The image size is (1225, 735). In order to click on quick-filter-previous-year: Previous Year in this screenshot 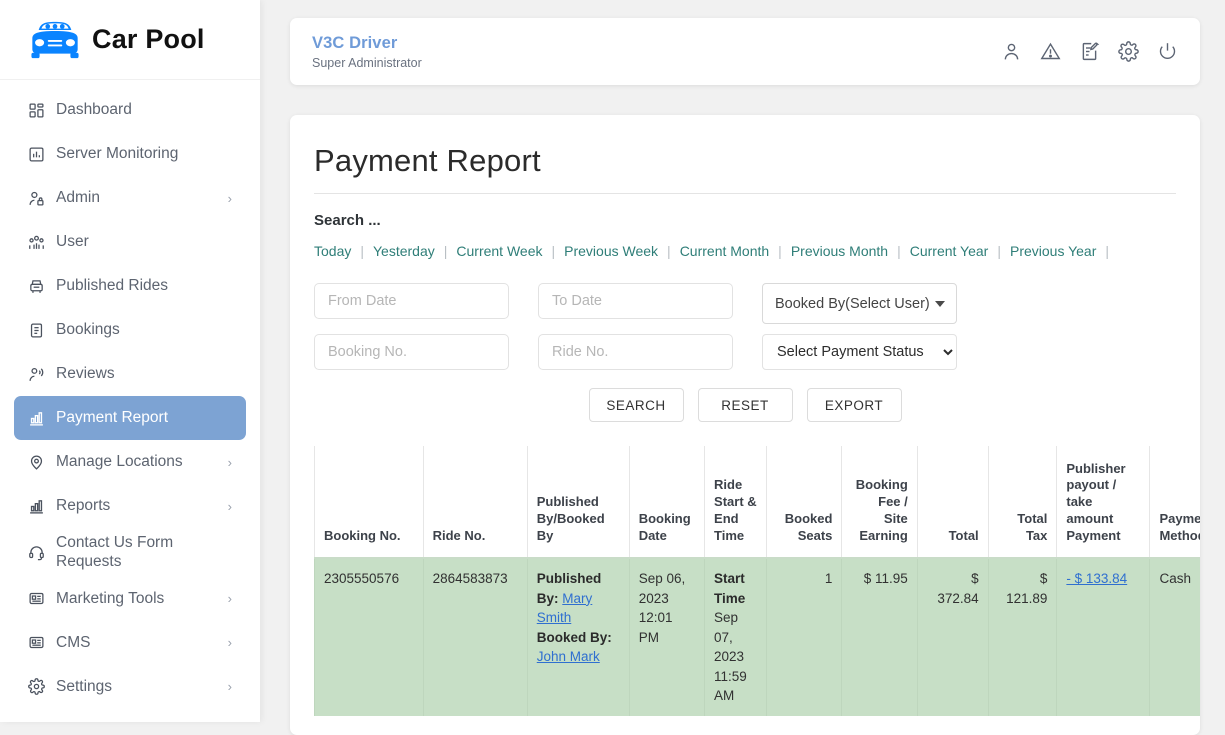, I will do `click(1053, 251)`.